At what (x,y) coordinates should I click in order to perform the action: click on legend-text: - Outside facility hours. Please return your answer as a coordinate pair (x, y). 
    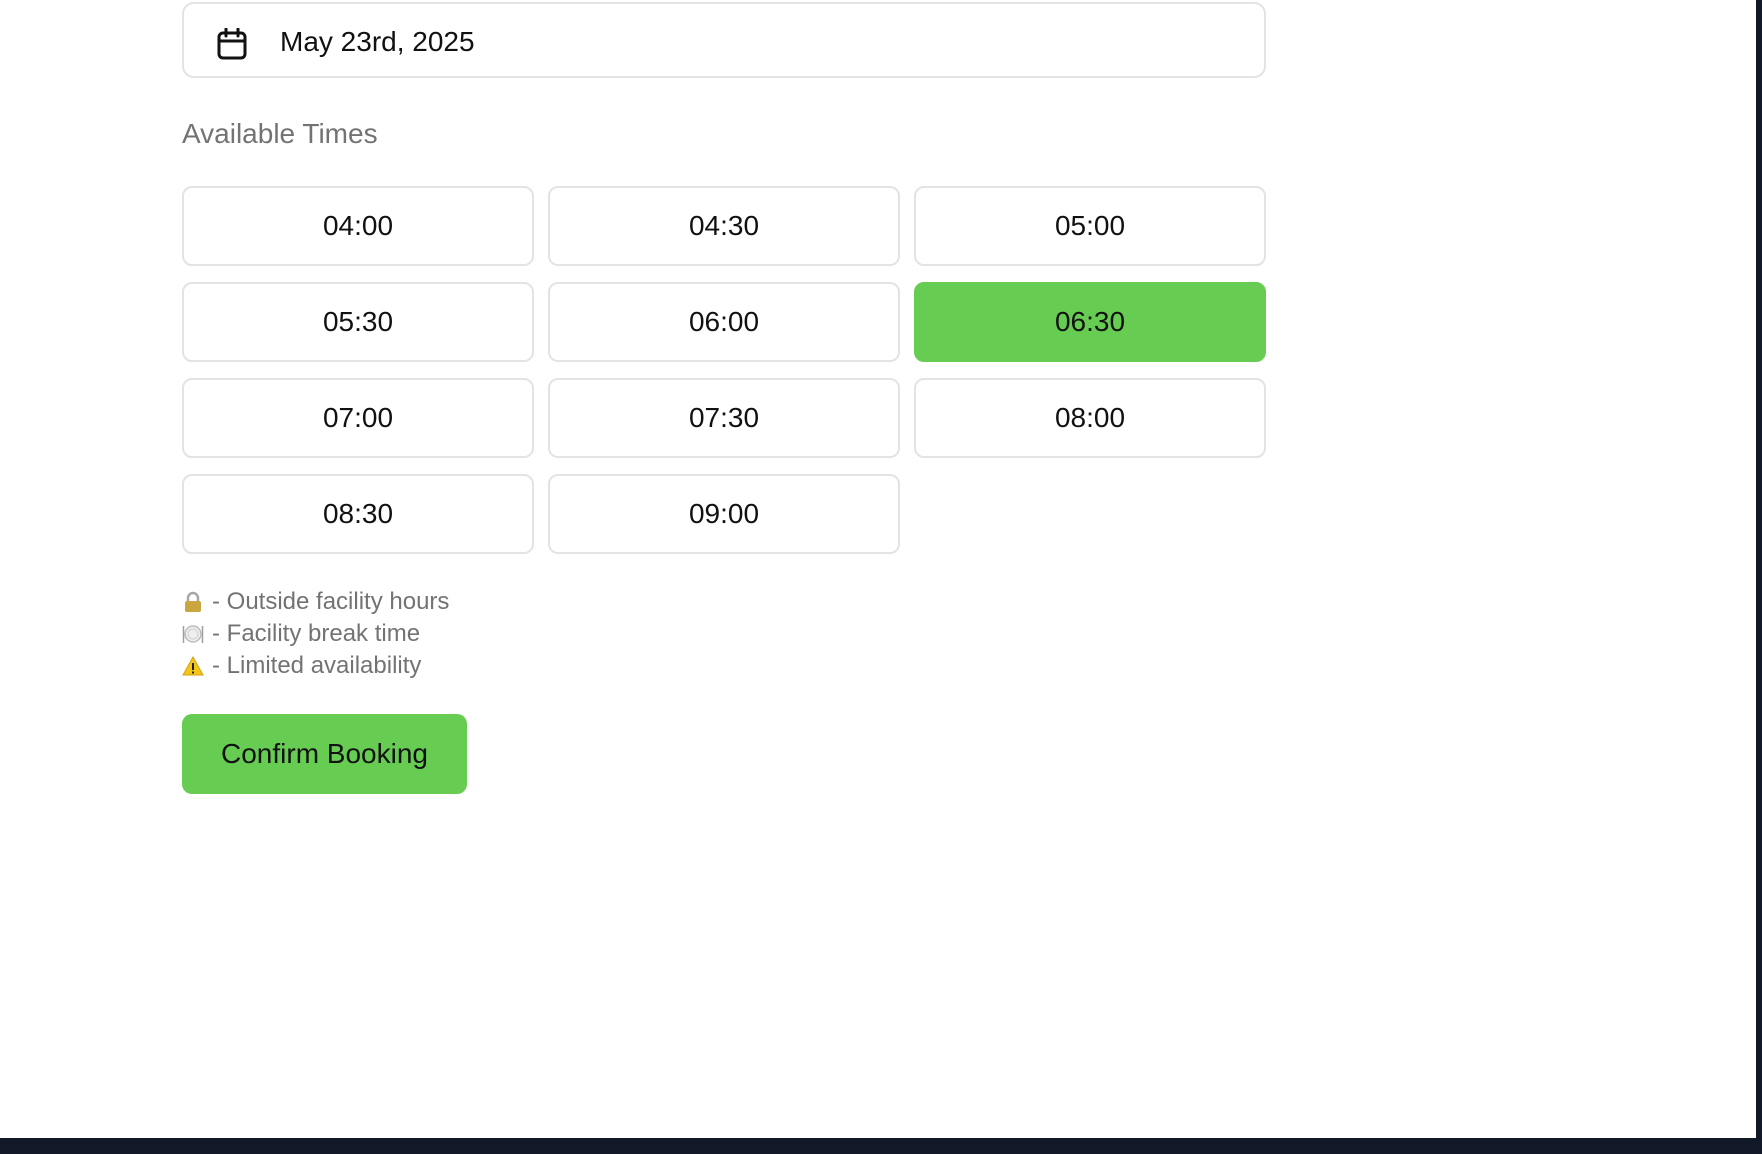
    Looking at the image, I should click on (331, 601).